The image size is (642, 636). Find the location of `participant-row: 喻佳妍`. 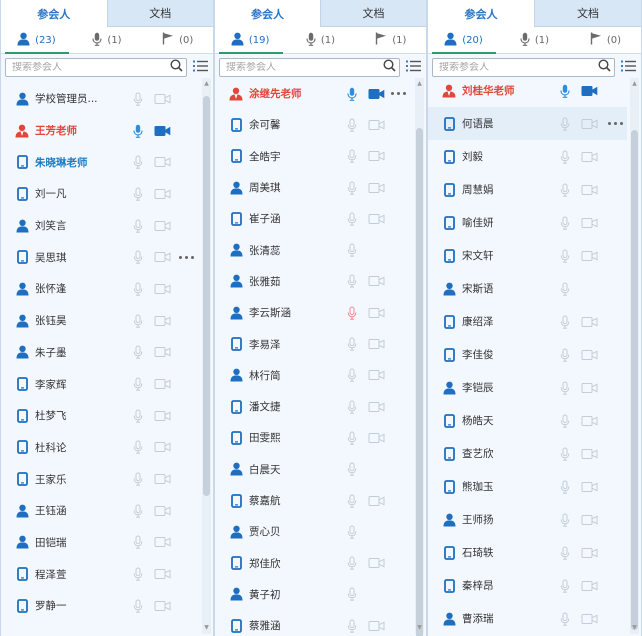

participant-row: 喻佳妍 is located at coordinates (527, 222).